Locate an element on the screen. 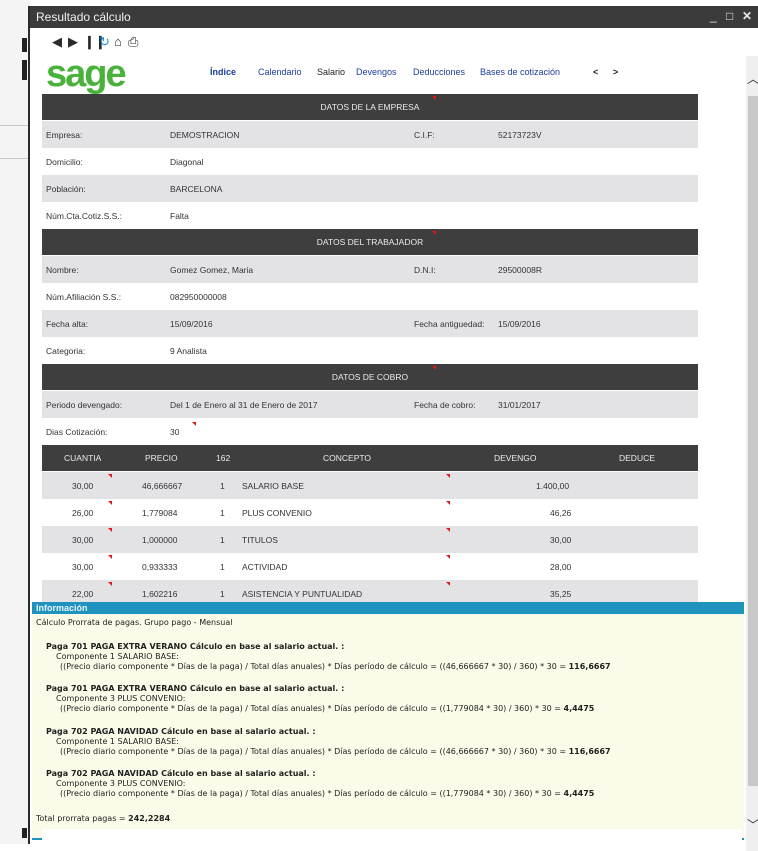 The image size is (758, 851). toolbar: ◀ ▶ ❙❙ ↻ ⌂ ⎙ is located at coordinates (394, 42).